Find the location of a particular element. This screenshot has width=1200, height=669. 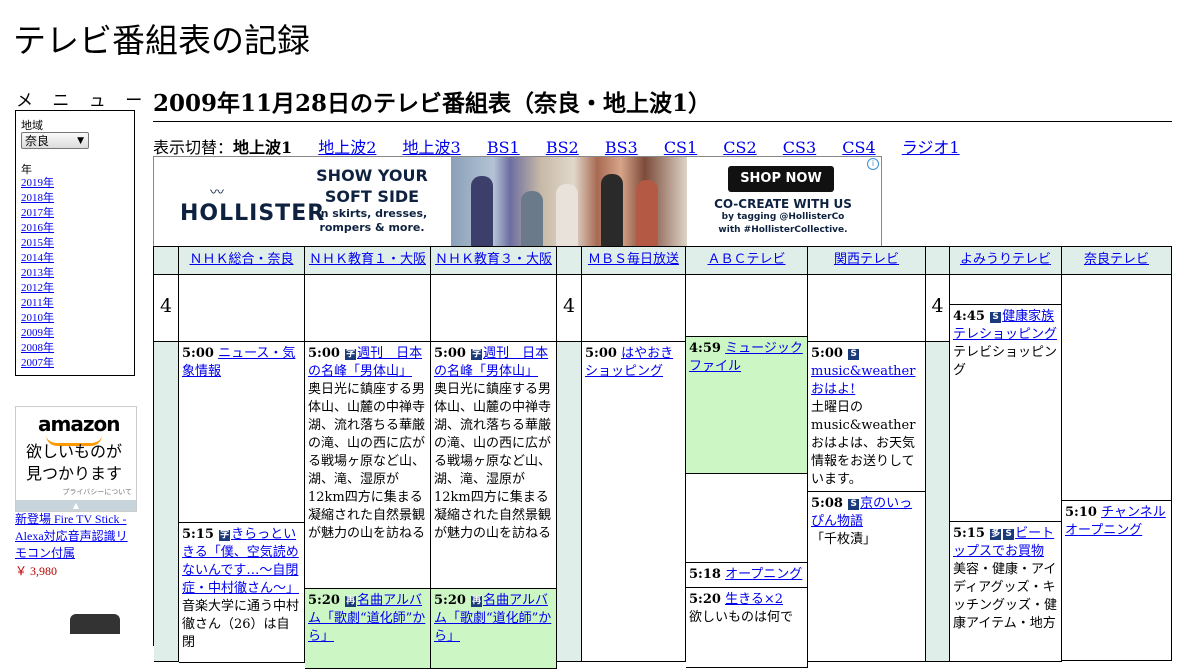

year-link: 2014年 is located at coordinates (37, 258).